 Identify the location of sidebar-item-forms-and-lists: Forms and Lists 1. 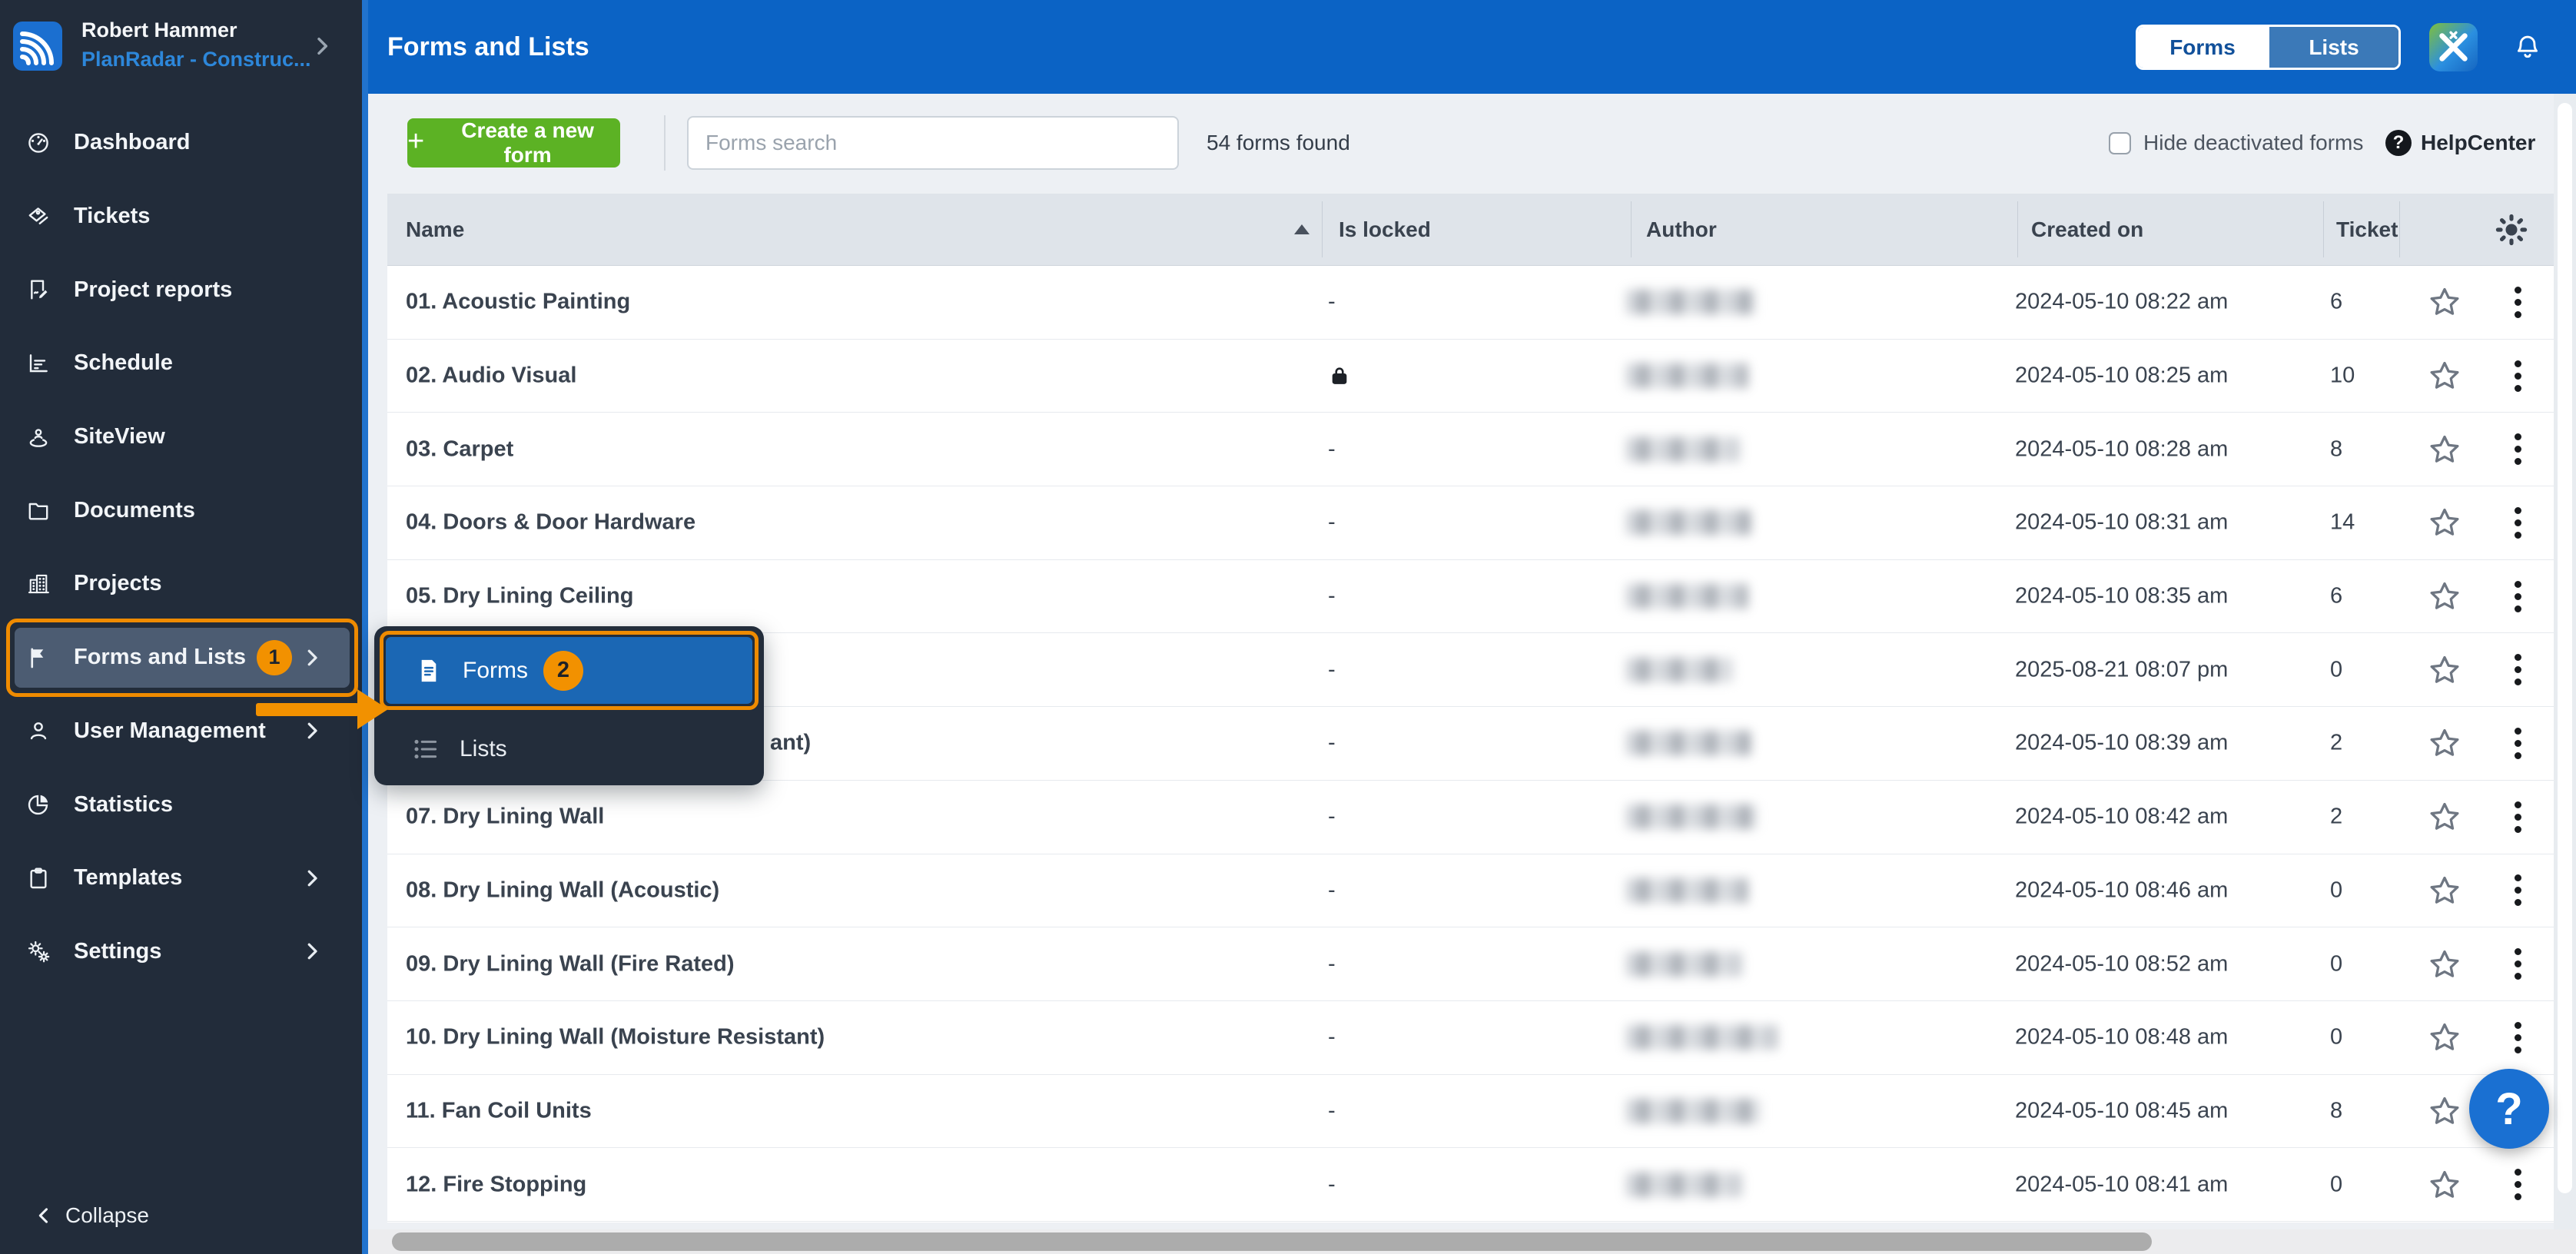
(181, 657).